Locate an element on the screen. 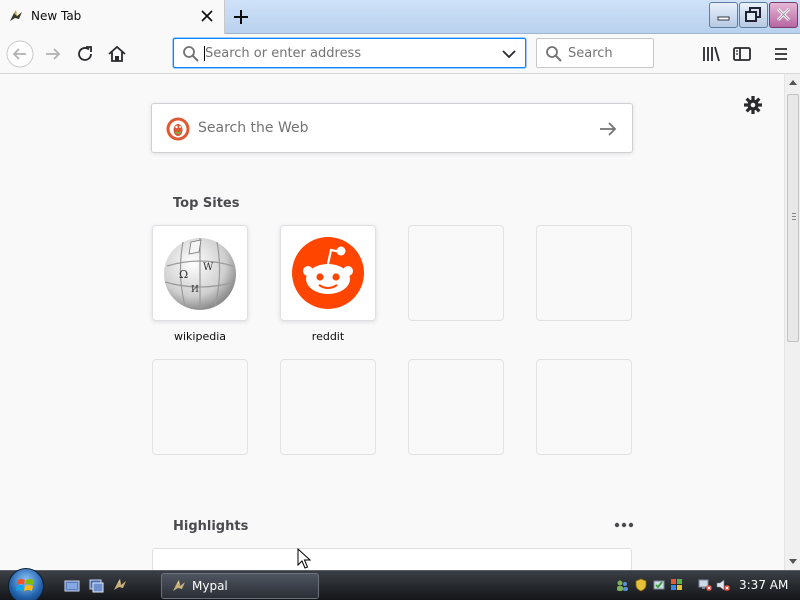 The width and height of the screenshot is (800, 600). scrollbar-thumb is located at coordinates (793, 218).